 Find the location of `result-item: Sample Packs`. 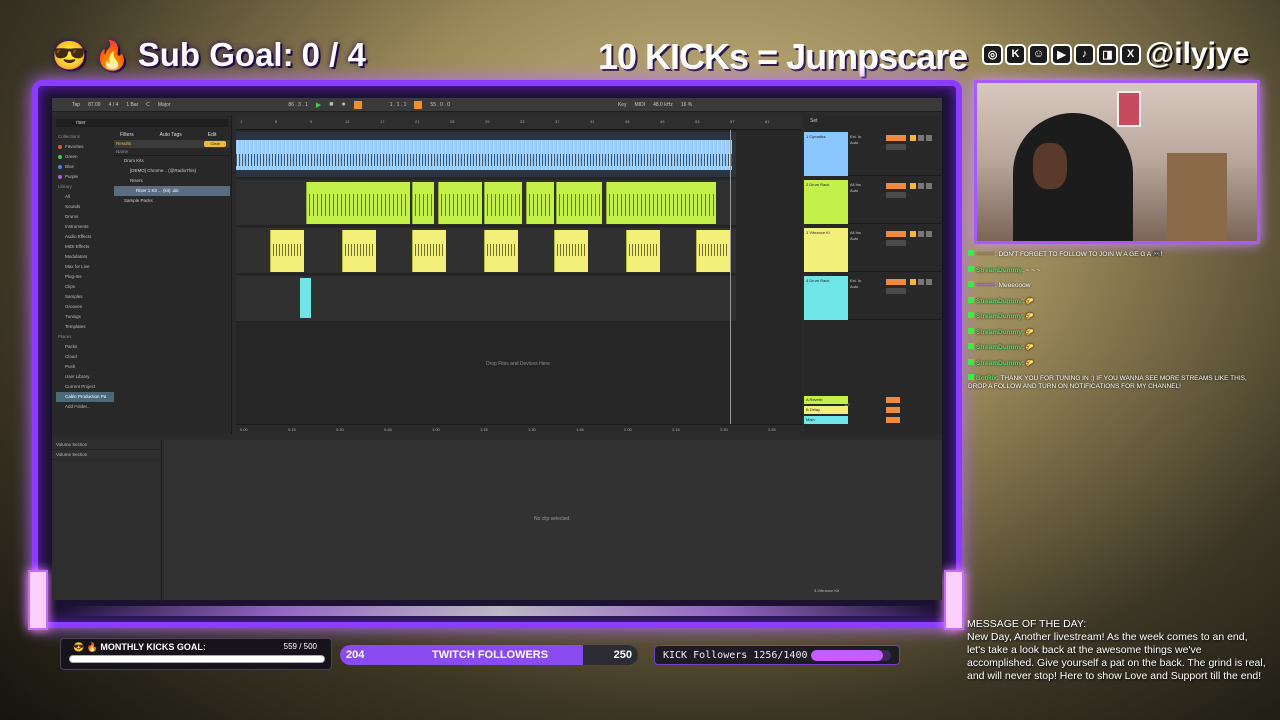

result-item: Sample Packs is located at coordinates (172, 201).